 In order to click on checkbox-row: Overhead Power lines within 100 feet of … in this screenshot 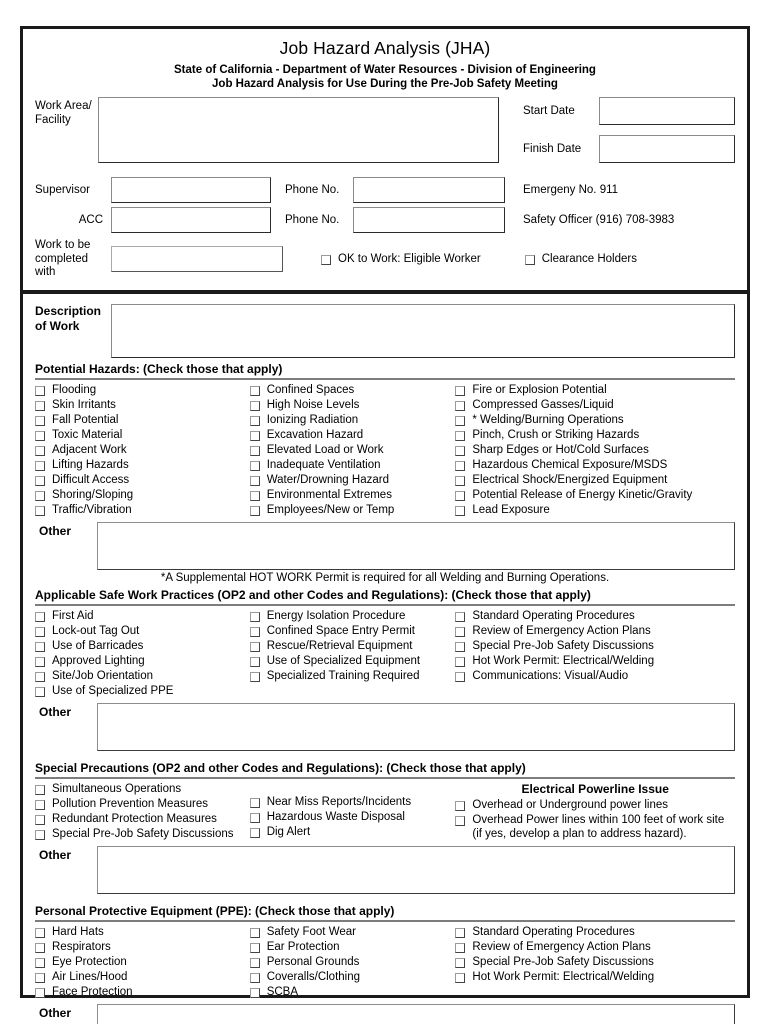, I will do `click(595, 827)`.